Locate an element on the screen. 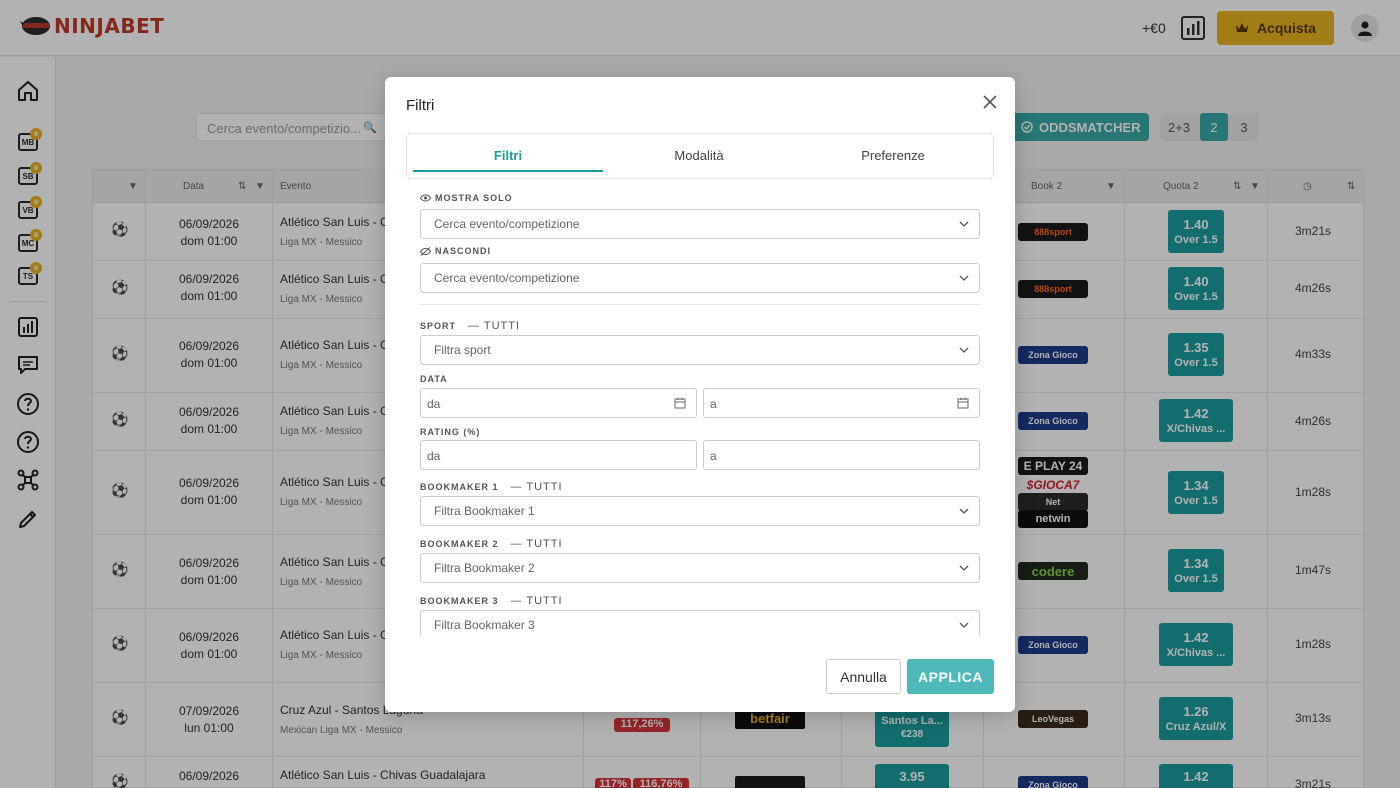  tab-filtri: Filtri is located at coordinates (508, 155).